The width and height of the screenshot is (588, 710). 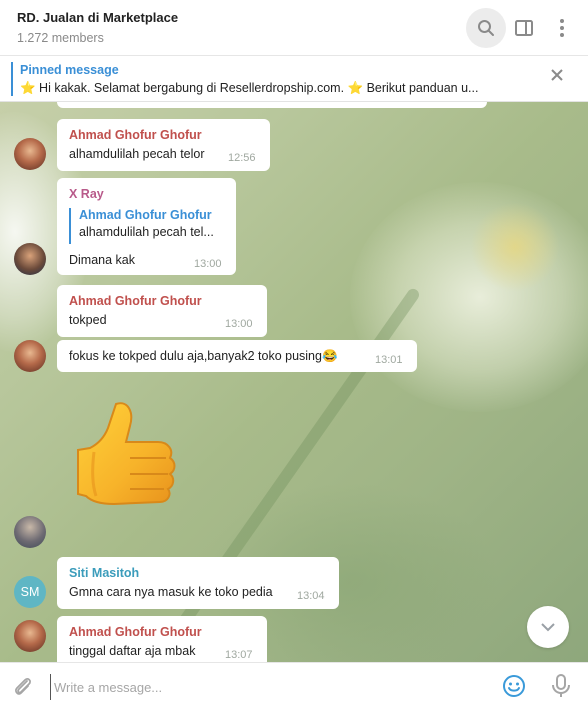 What do you see at coordinates (294, 28) in the screenshot?
I see `chat-header: RD. Jualan di Marketplace 1.272 members` at bounding box center [294, 28].